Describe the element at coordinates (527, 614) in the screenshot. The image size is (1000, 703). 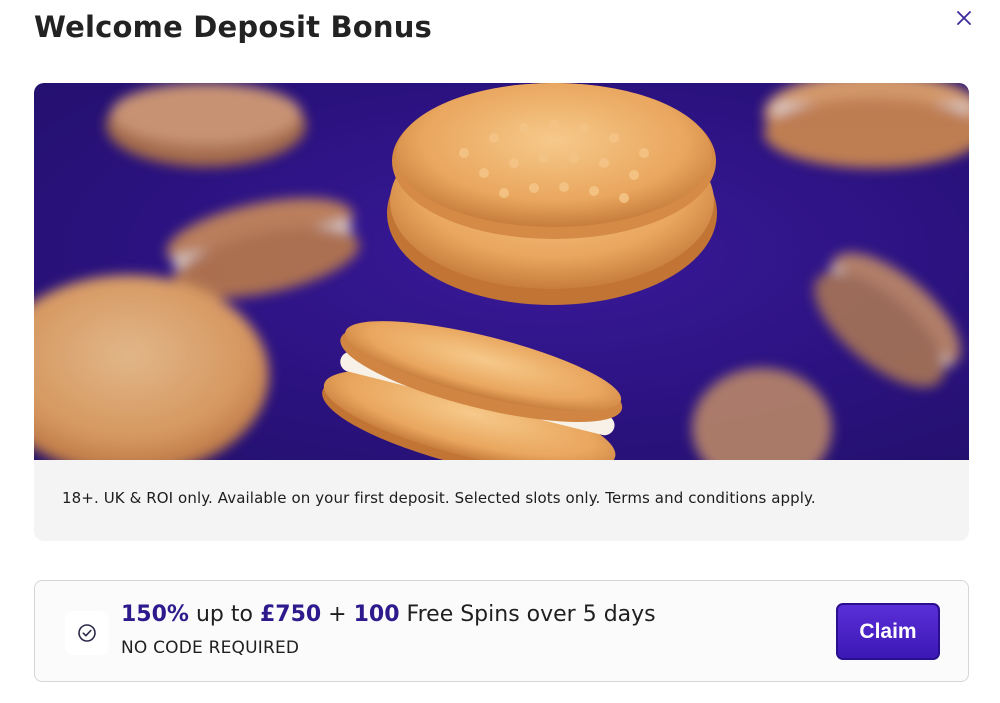
I see `offer-rest: Free Spins over 5 days` at that location.